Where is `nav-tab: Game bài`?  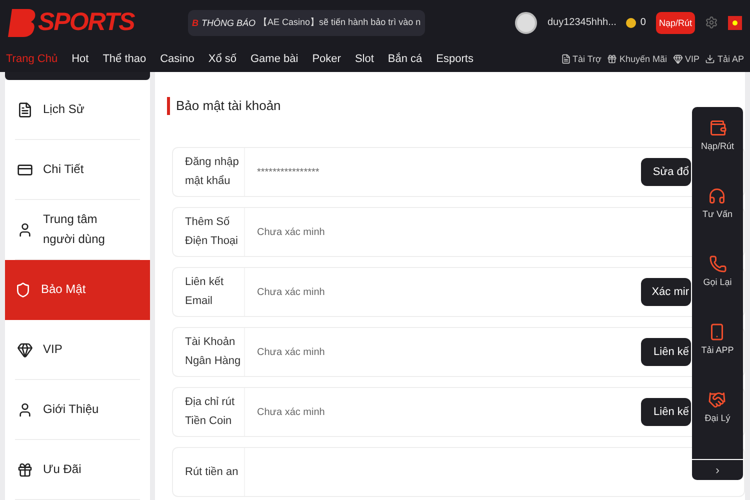
nav-tab: Game bài is located at coordinates (274, 58).